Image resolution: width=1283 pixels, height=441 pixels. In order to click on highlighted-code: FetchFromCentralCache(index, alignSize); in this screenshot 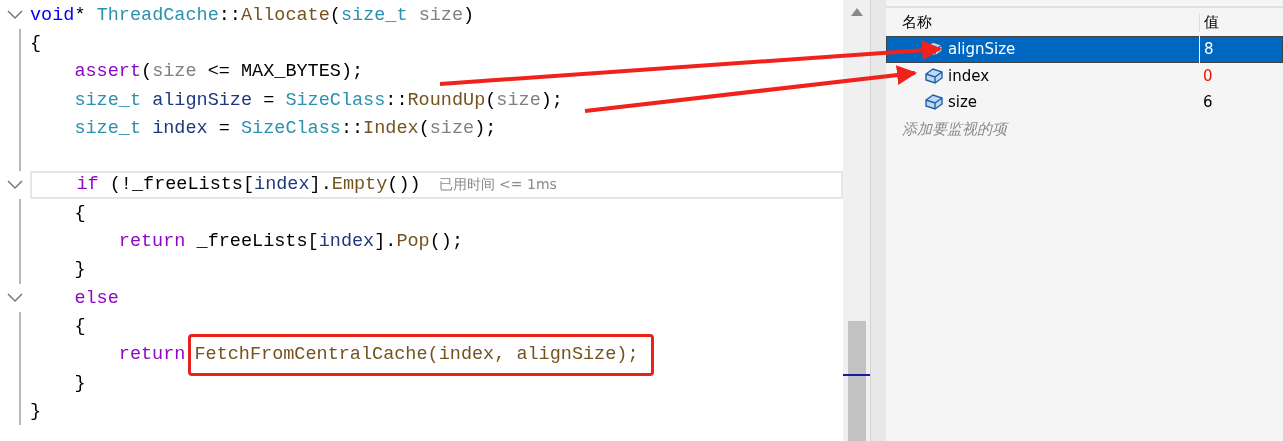, I will do `click(421, 354)`.